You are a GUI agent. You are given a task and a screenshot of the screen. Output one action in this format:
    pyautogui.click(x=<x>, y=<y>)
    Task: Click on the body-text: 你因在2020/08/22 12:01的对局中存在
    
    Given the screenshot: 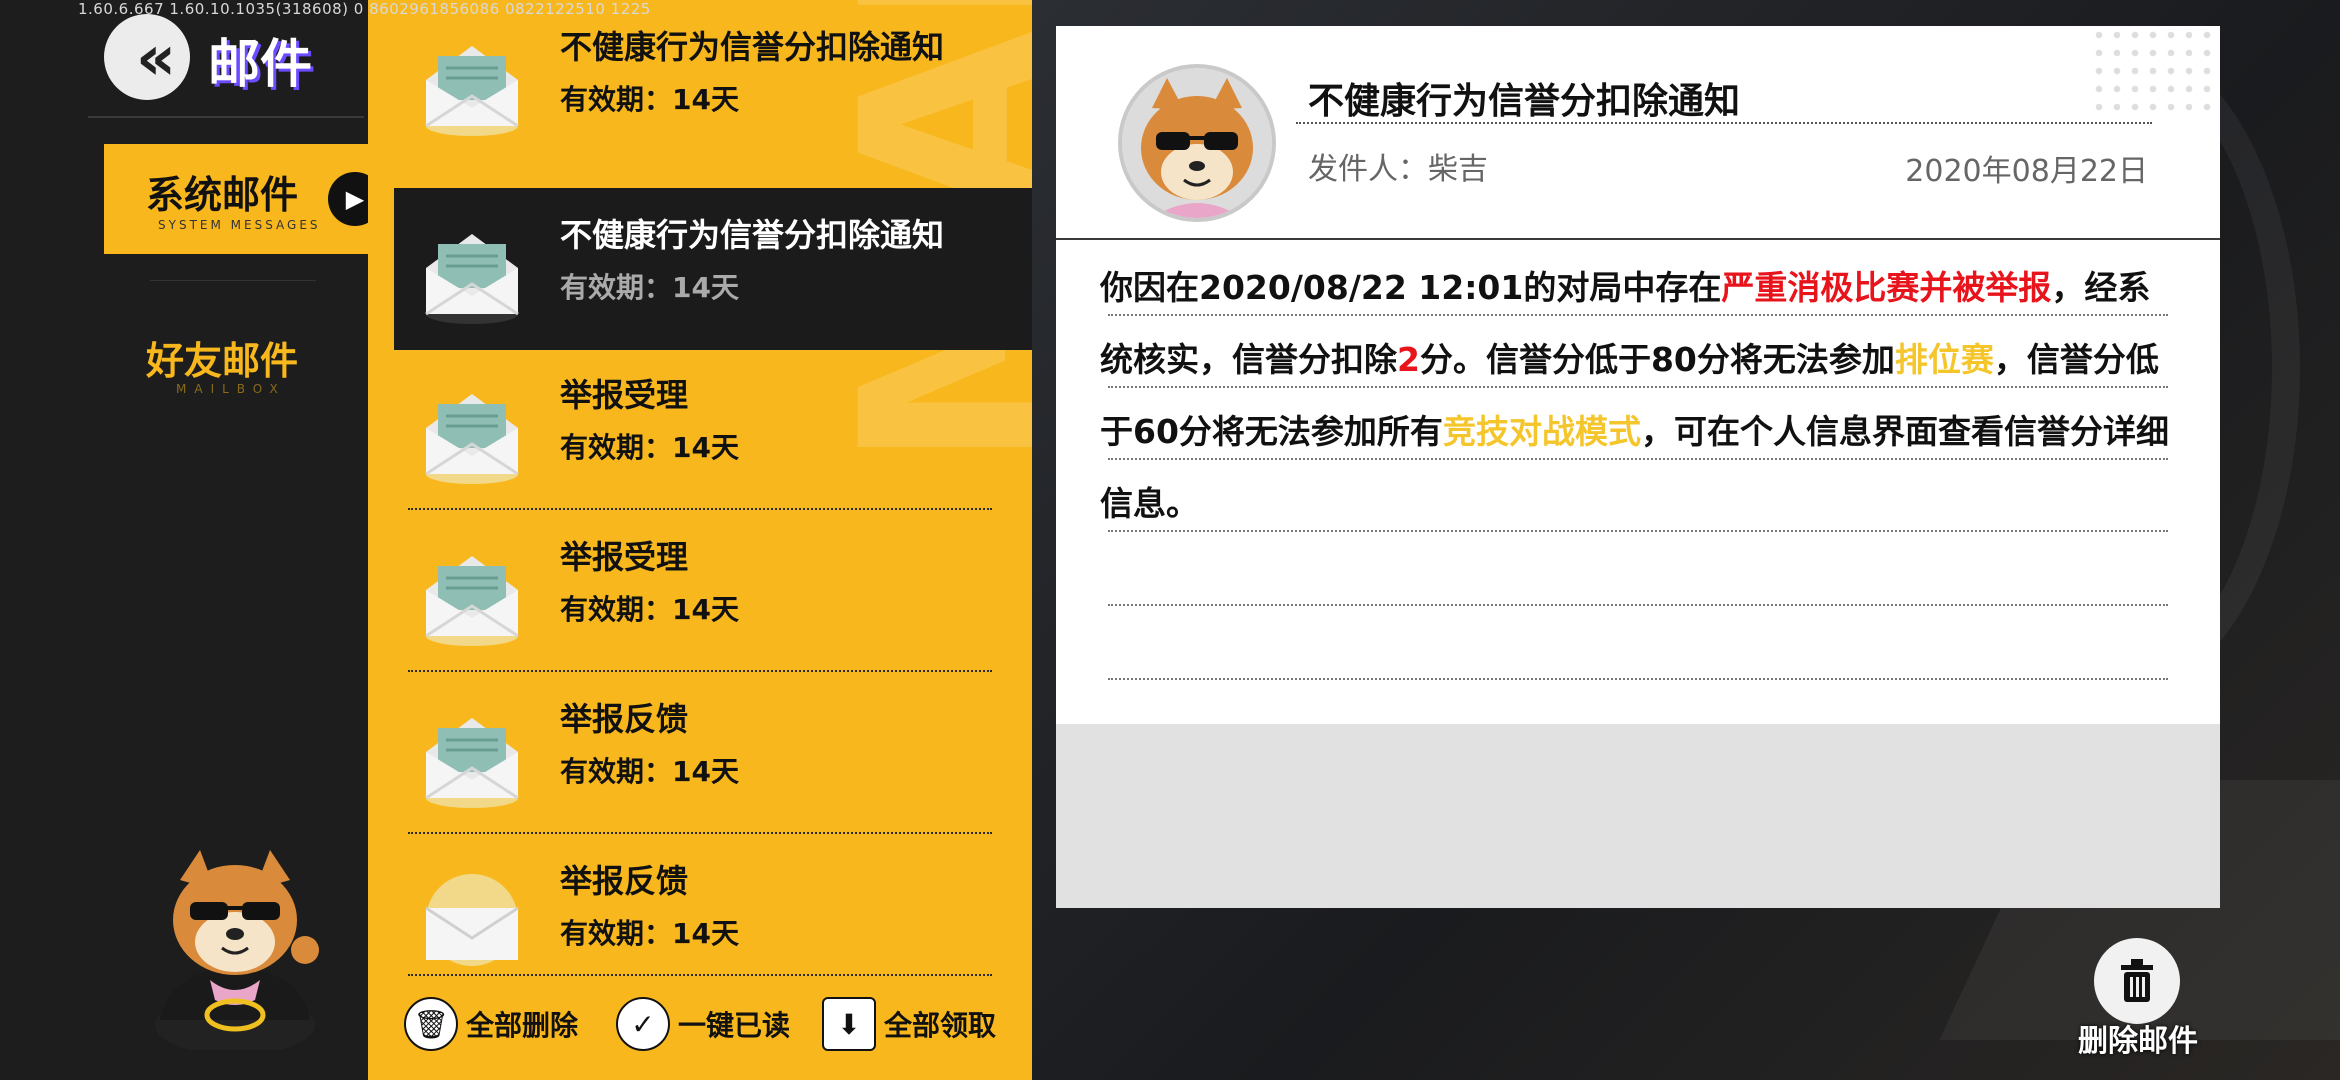 What is the action you would take?
    pyautogui.click(x=1411, y=287)
    